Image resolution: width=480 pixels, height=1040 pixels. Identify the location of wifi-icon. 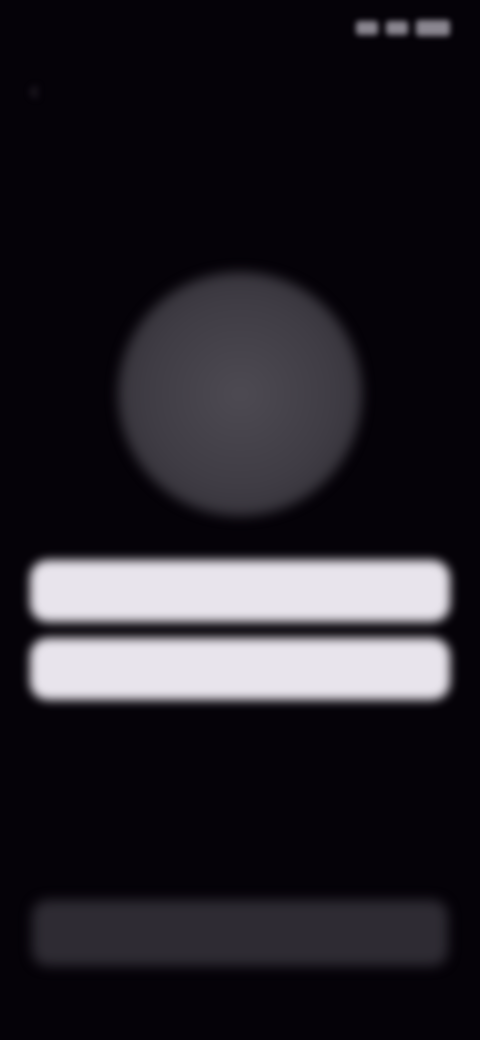
(397, 28).